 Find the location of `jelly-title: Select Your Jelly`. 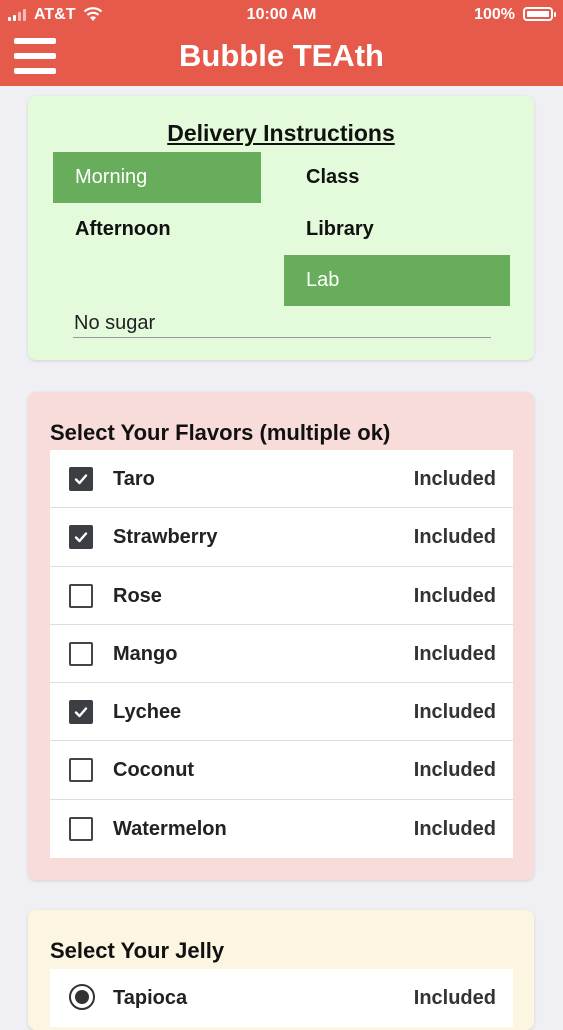

jelly-title: Select Your Jelly is located at coordinates (137, 950).